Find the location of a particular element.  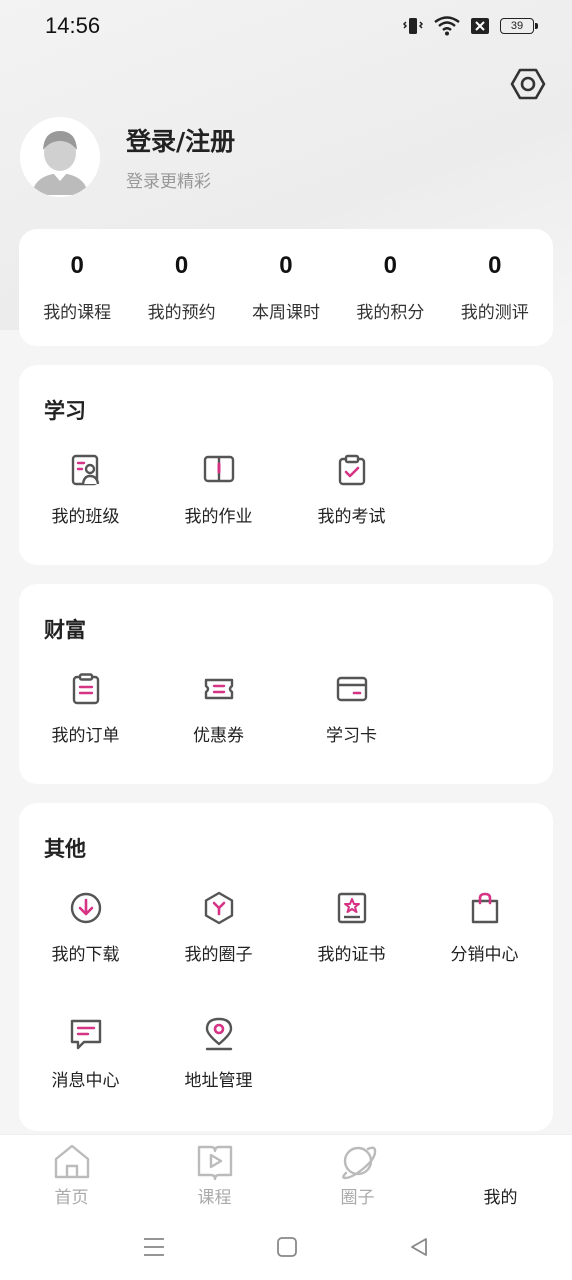

menu-my-homework: 我的作业 is located at coordinates (218, 516).